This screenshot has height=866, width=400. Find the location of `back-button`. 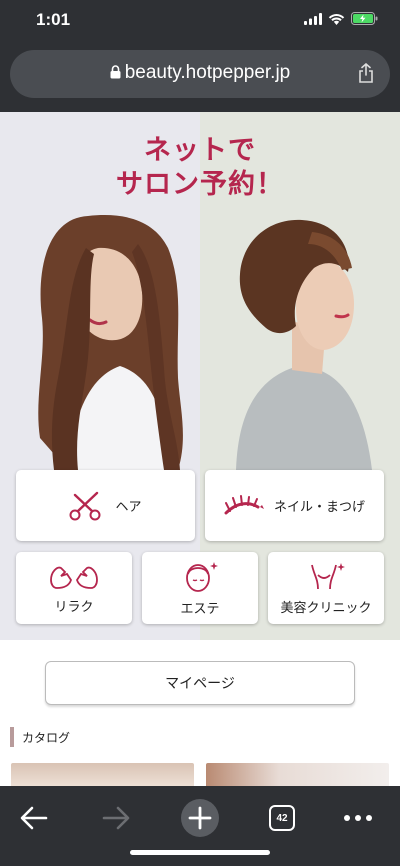

back-button is located at coordinates (34, 818).